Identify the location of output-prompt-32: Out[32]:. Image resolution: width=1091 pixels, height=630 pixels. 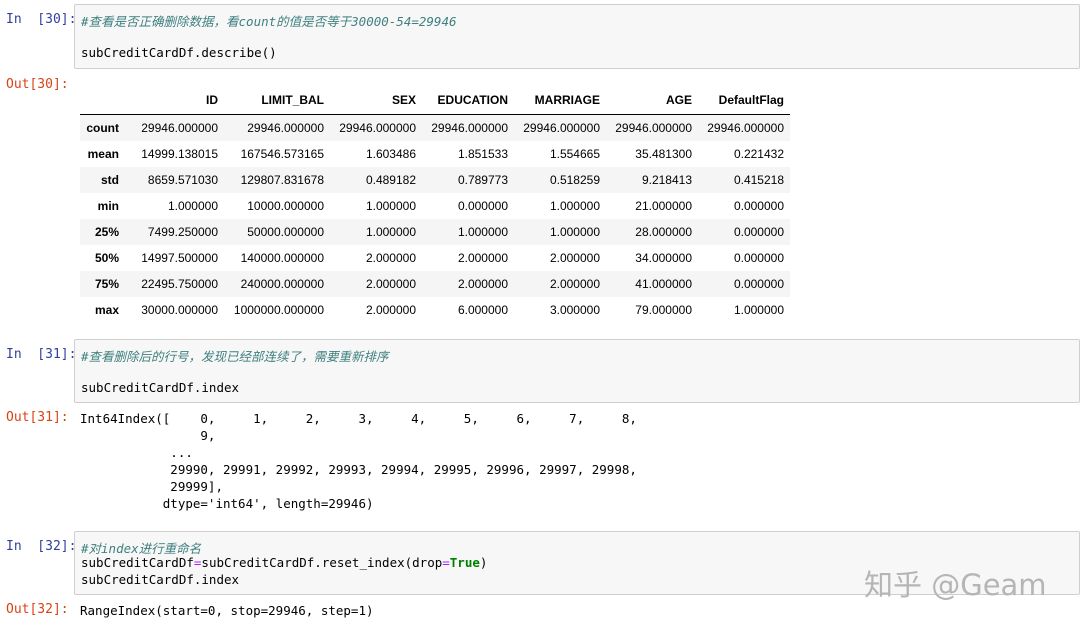
(37, 609).